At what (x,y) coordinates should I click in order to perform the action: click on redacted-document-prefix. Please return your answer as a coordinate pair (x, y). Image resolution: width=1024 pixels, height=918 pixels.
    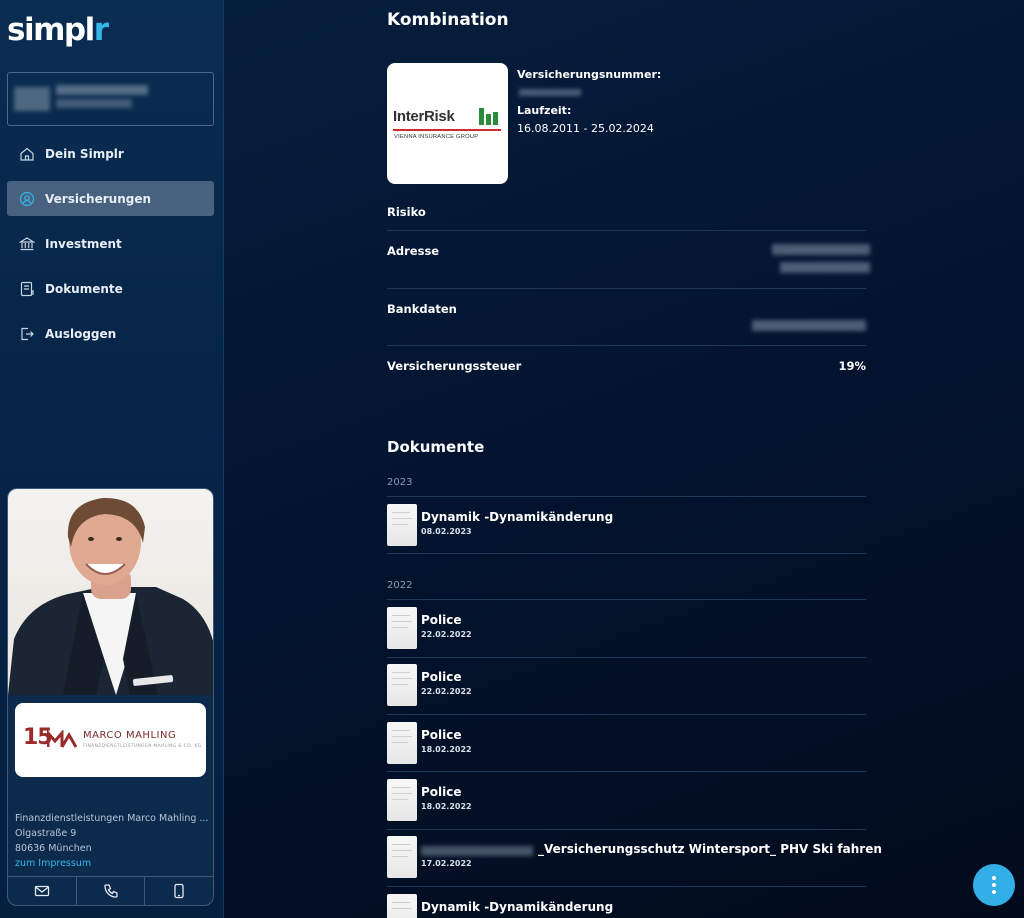
    Looking at the image, I should click on (477, 851).